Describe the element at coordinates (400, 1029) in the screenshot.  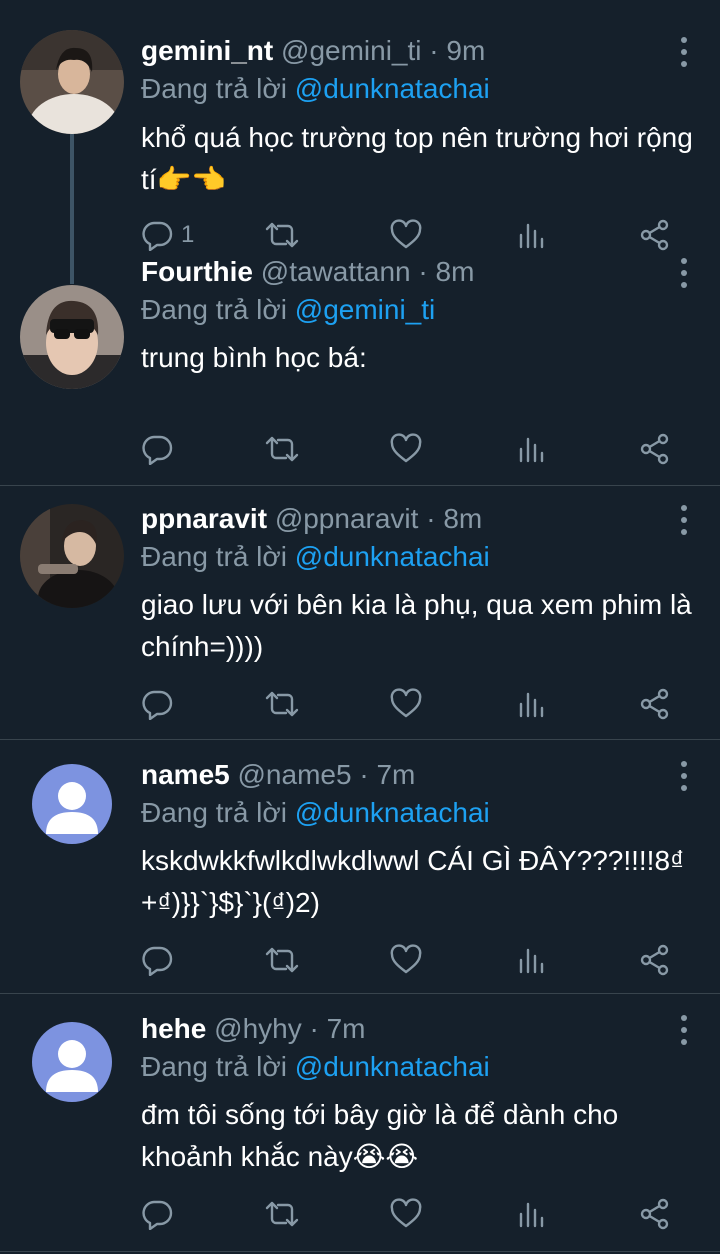
I see `tweet-header: hehe @hyhy · 7m` at that location.